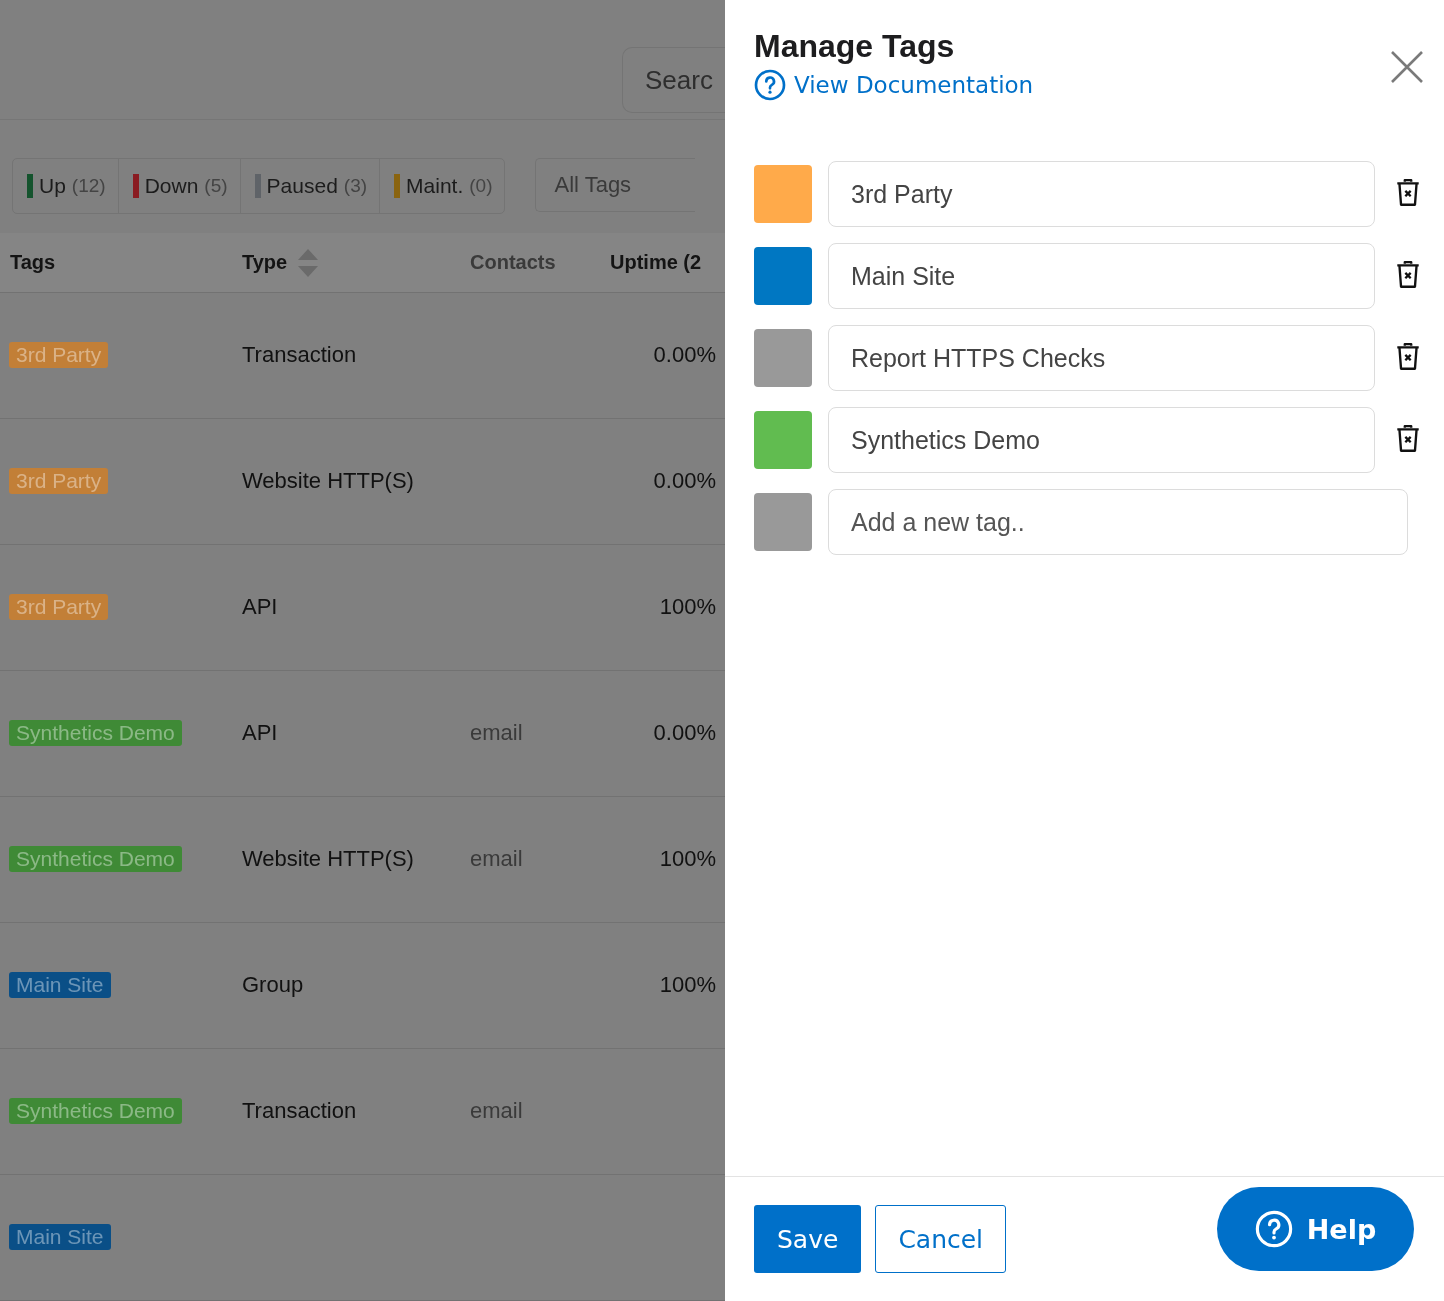 This screenshot has height=1301, width=1444. I want to click on status-filter: Down (5), so click(179, 186).